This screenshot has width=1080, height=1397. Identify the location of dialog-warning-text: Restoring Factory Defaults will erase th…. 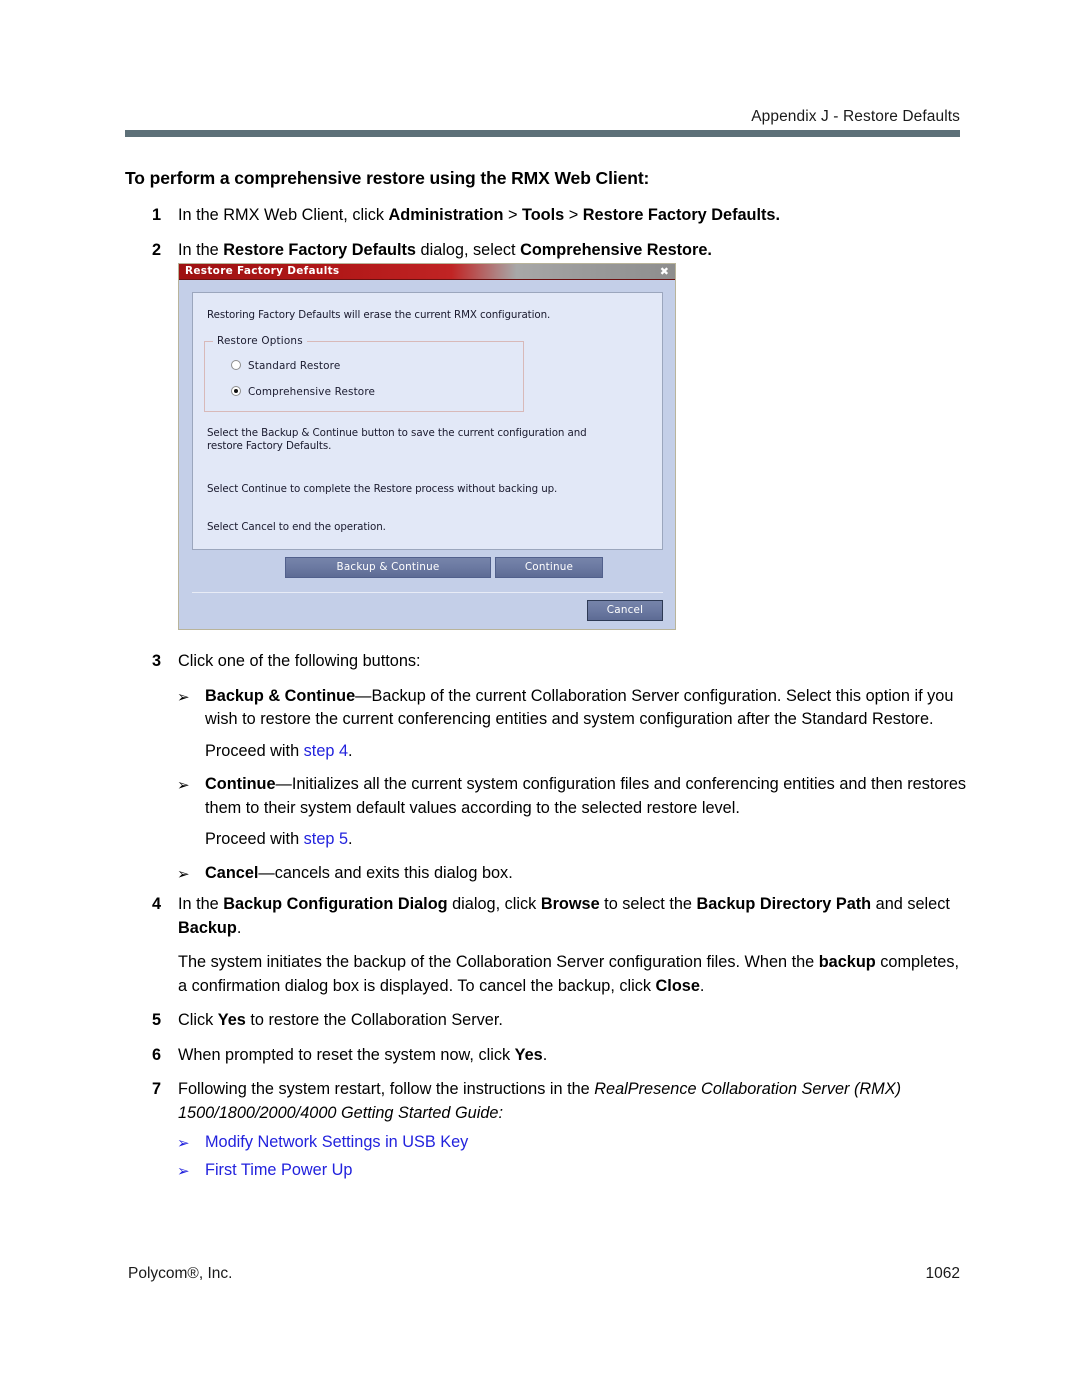
(379, 315).